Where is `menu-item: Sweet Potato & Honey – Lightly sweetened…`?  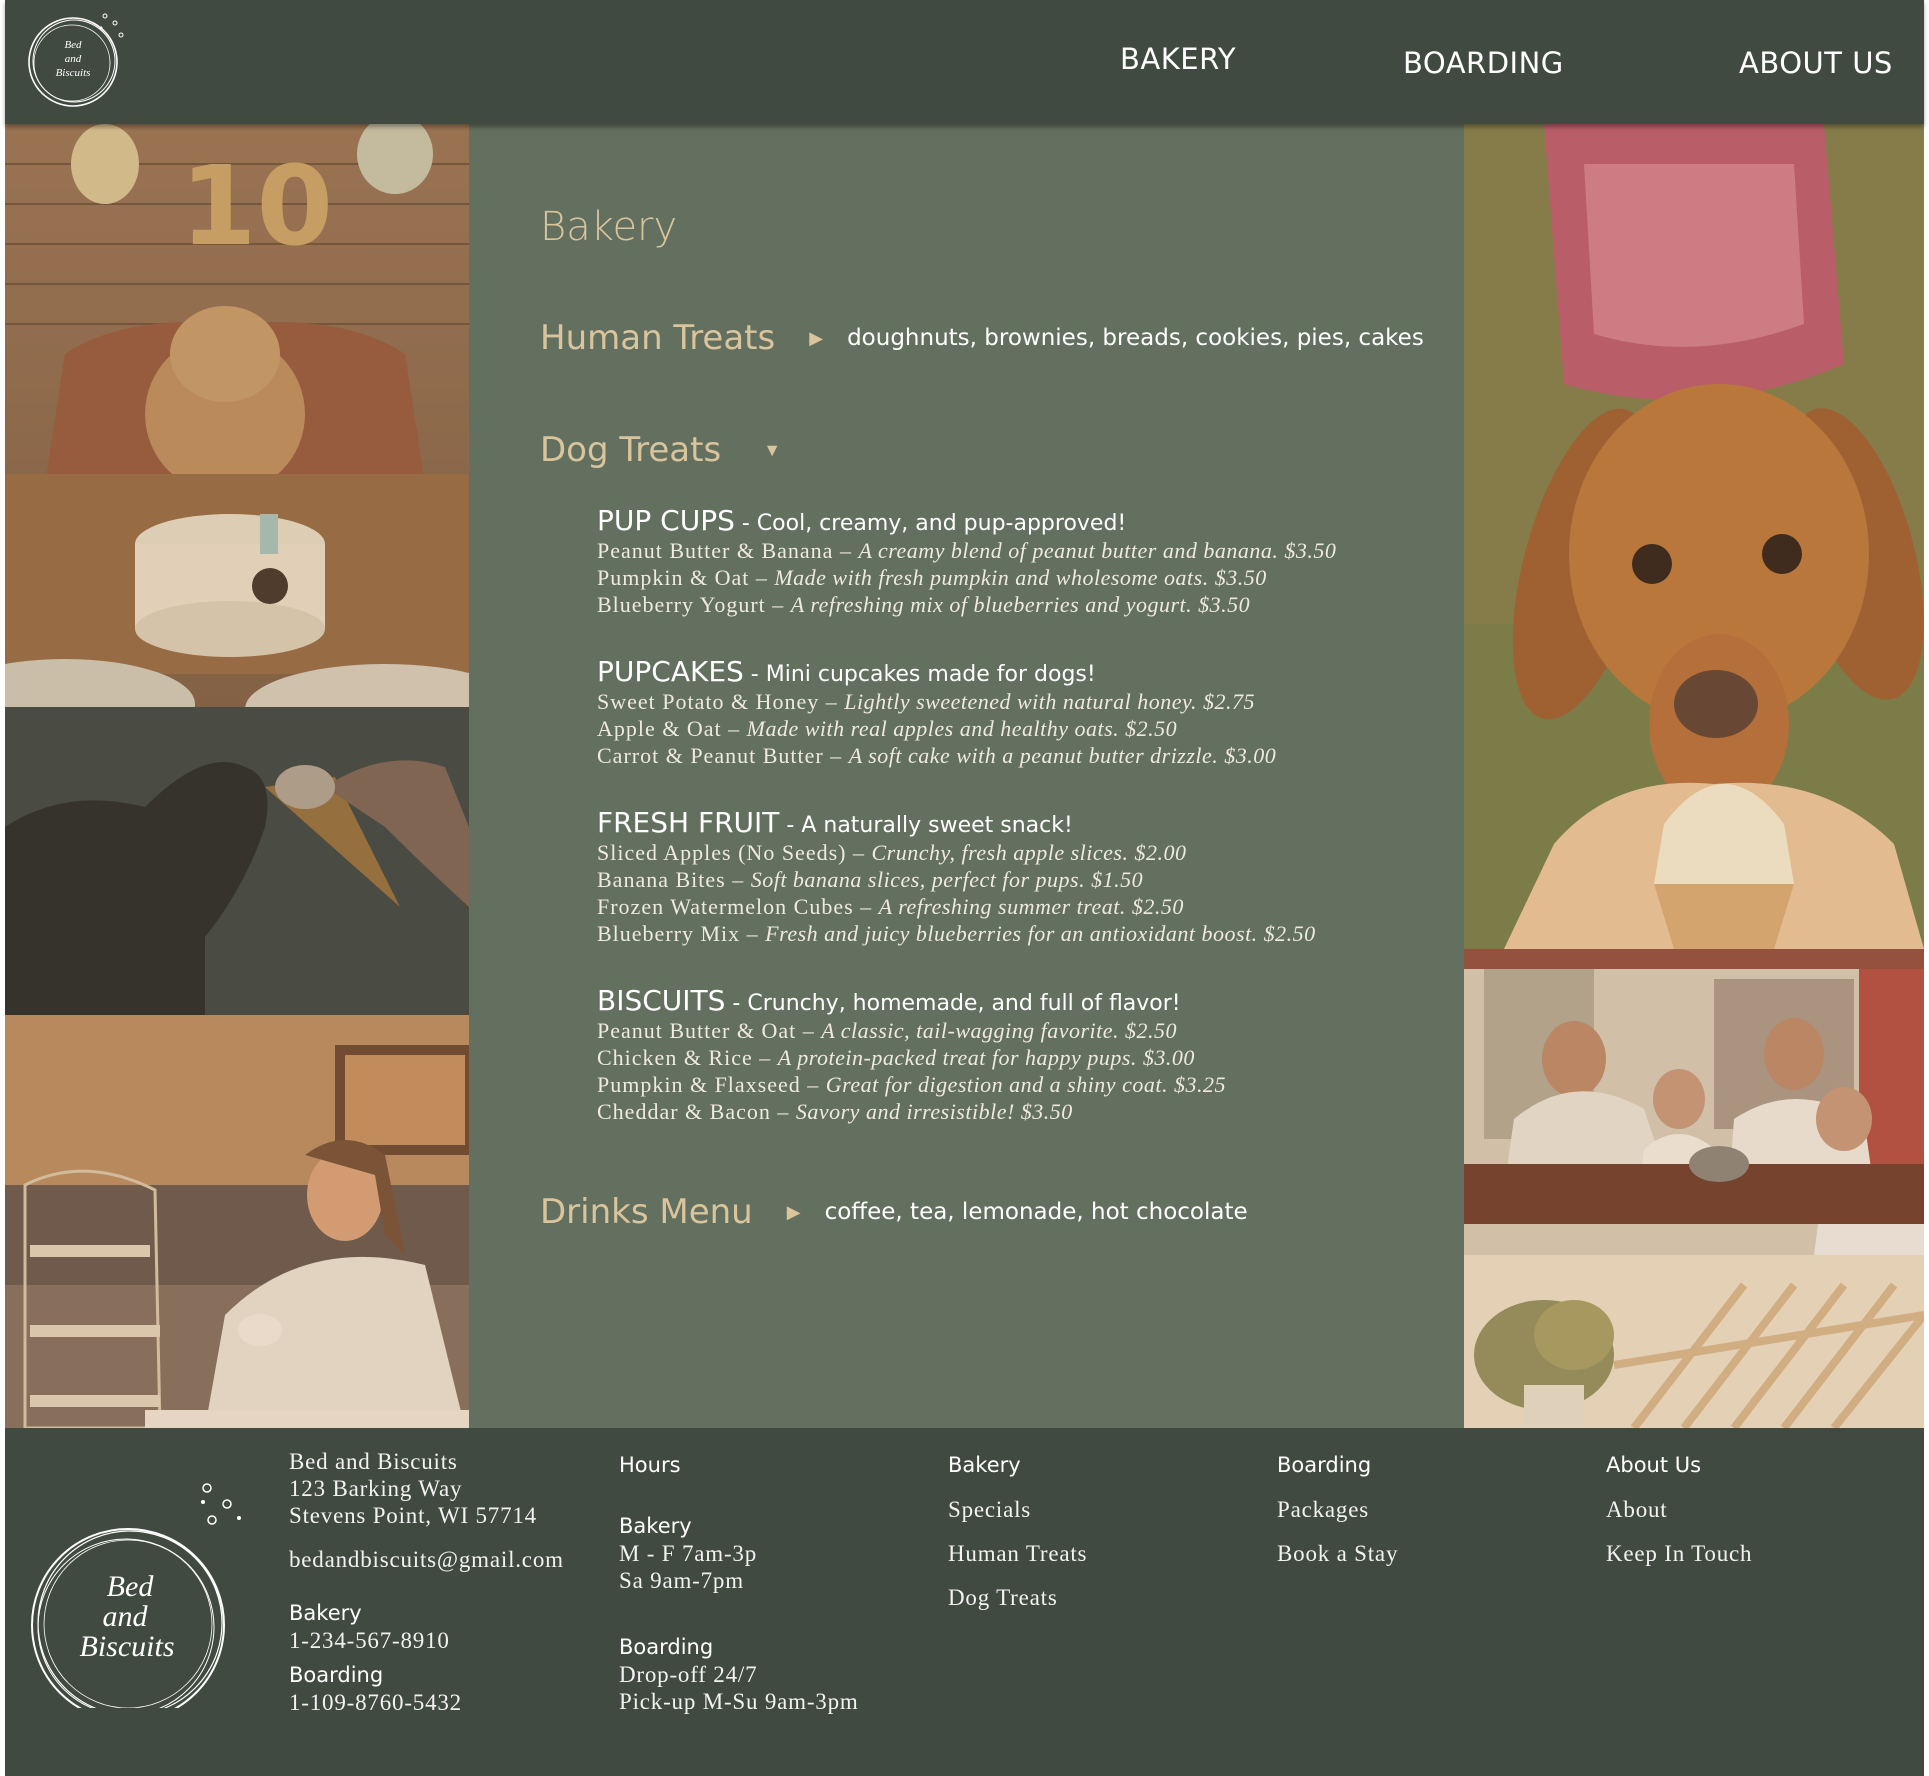 menu-item: Sweet Potato & Honey – Lightly sweetened… is located at coordinates (1027, 701).